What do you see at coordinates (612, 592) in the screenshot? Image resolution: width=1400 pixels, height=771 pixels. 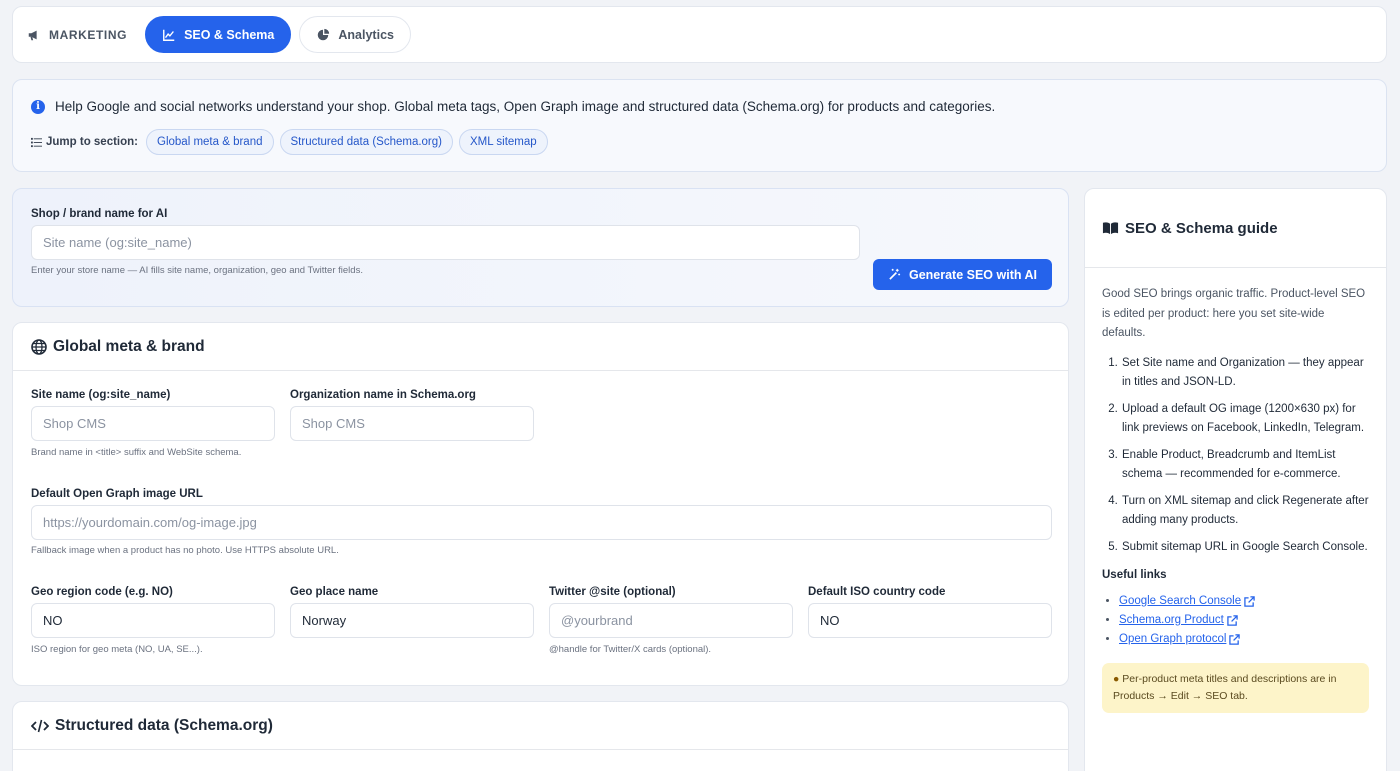 I see `twitter-site-label: Twitter @site (optional)` at bounding box center [612, 592].